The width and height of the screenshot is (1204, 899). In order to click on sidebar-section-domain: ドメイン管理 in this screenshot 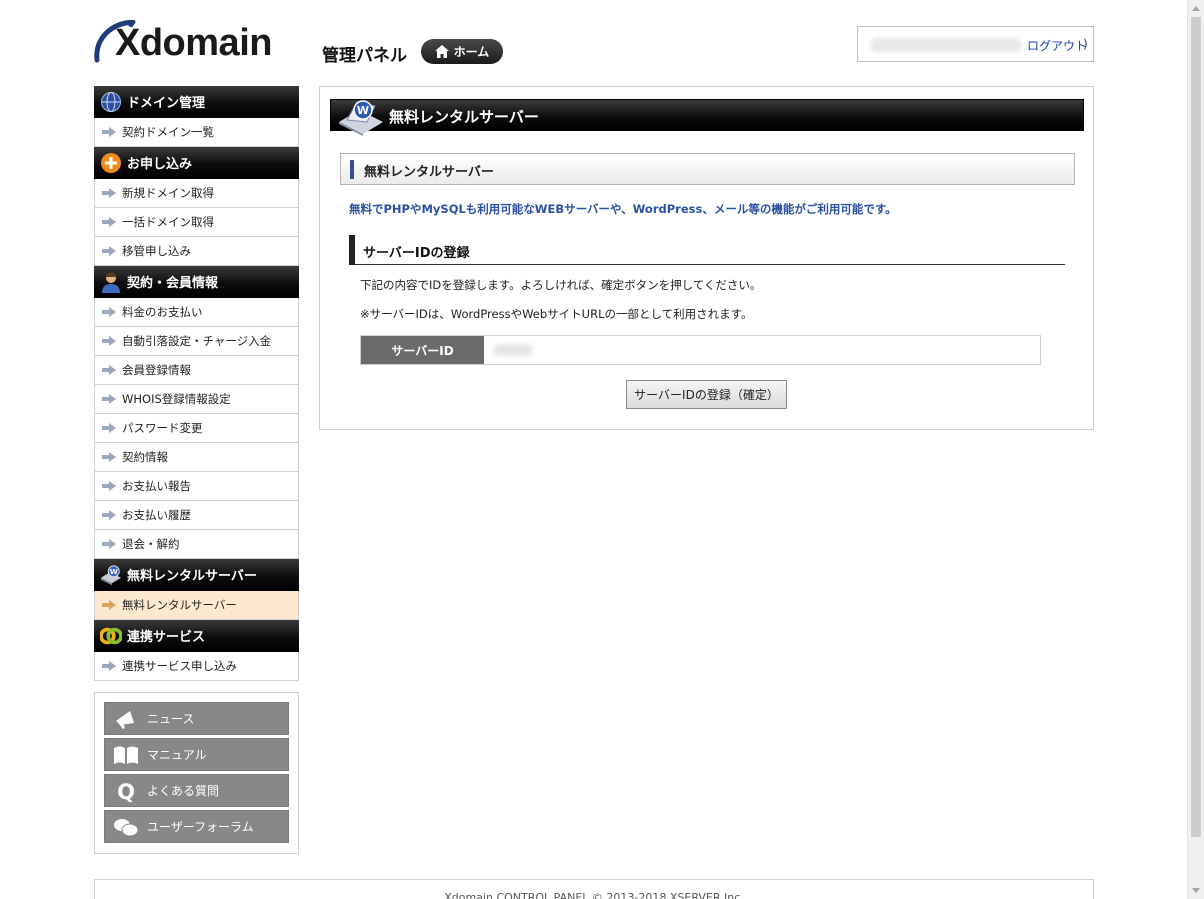, I will do `click(196, 102)`.